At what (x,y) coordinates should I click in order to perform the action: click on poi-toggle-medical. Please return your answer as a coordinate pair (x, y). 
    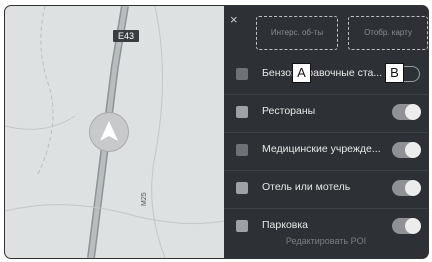
    Looking at the image, I should click on (406, 150).